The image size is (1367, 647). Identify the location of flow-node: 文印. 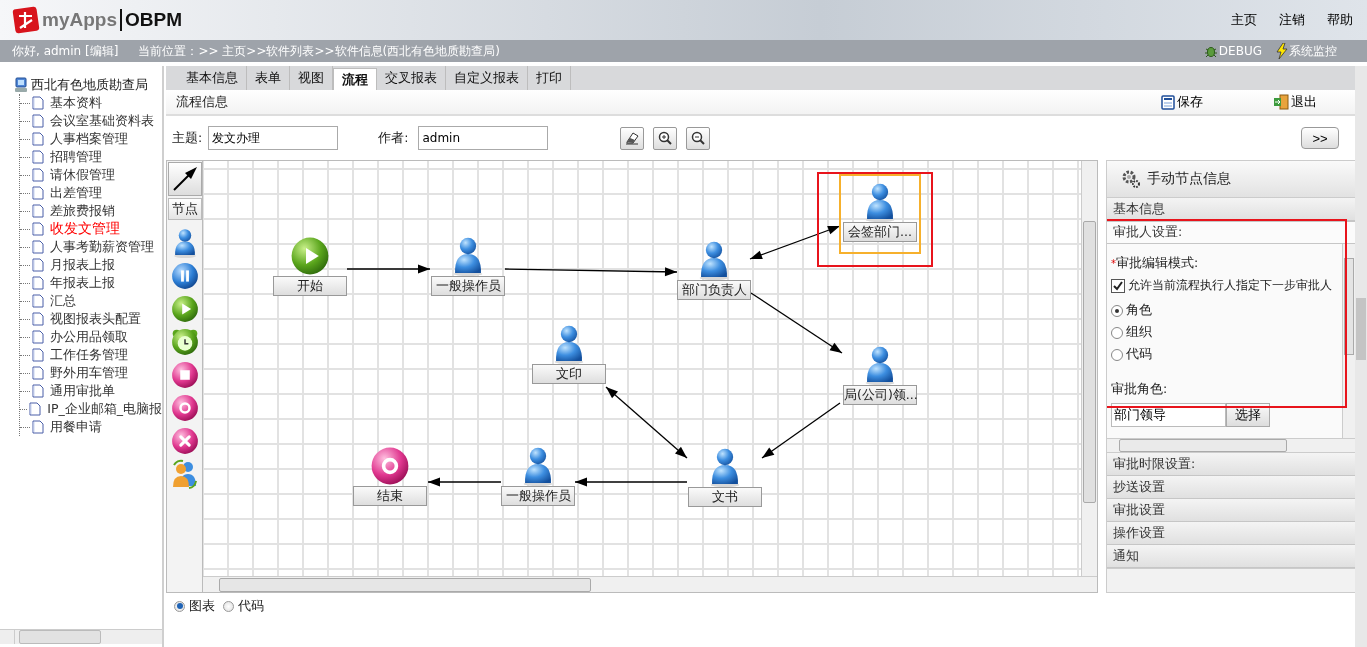
(569, 352).